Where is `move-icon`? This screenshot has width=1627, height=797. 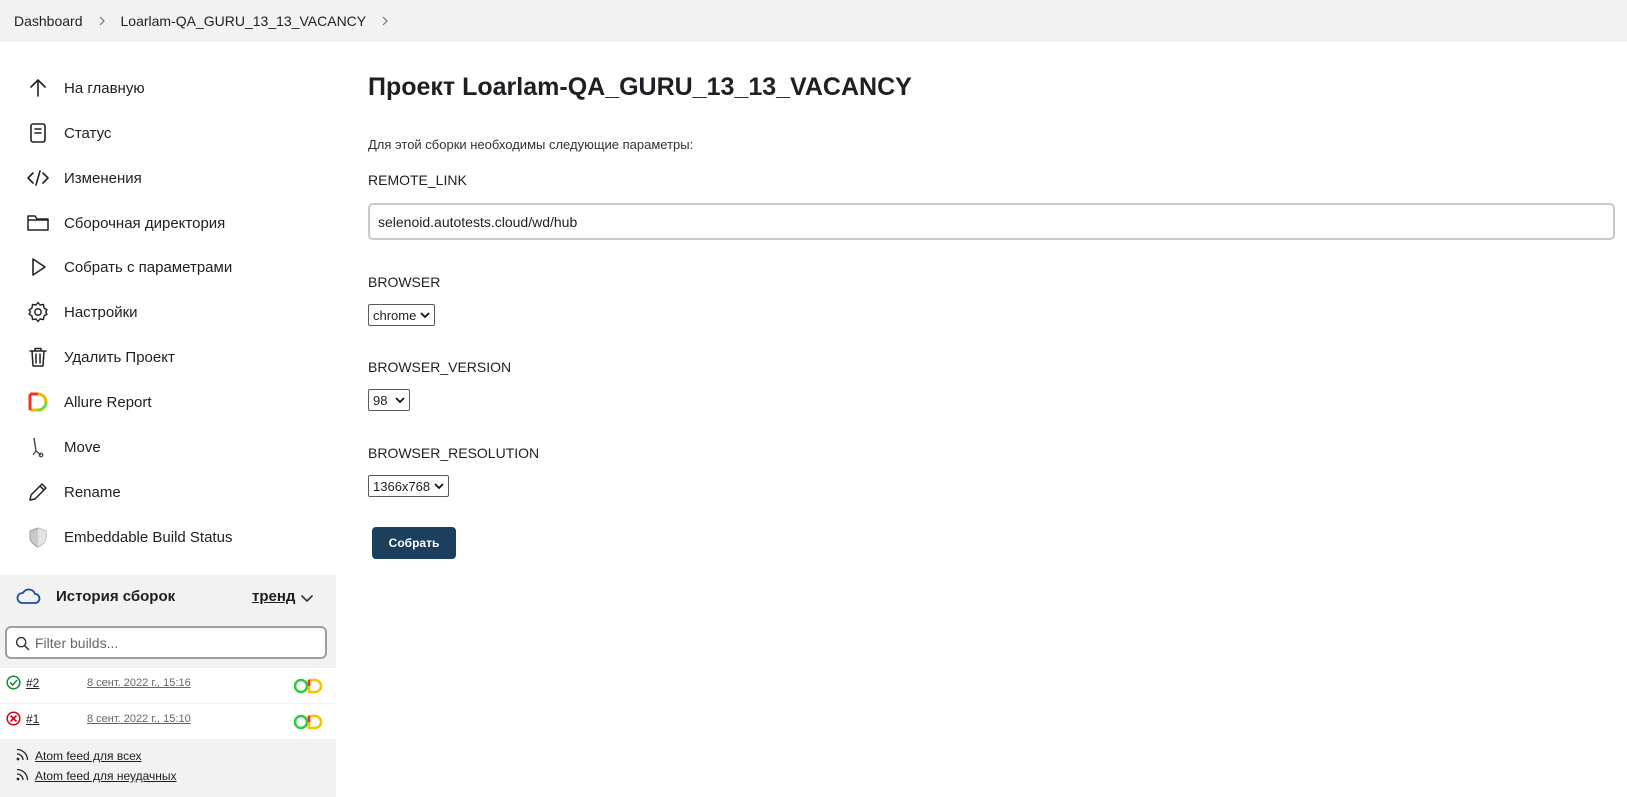 move-icon is located at coordinates (38, 447).